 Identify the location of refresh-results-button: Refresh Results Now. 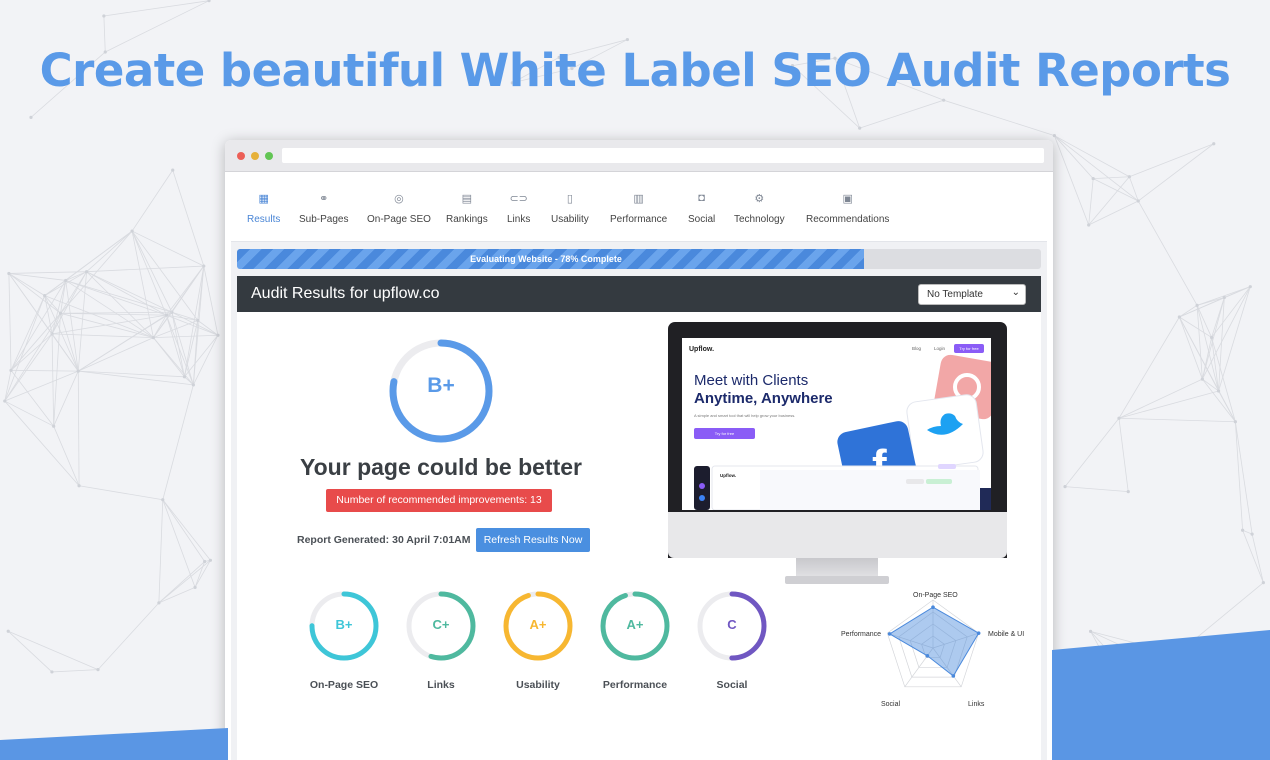
(533, 540).